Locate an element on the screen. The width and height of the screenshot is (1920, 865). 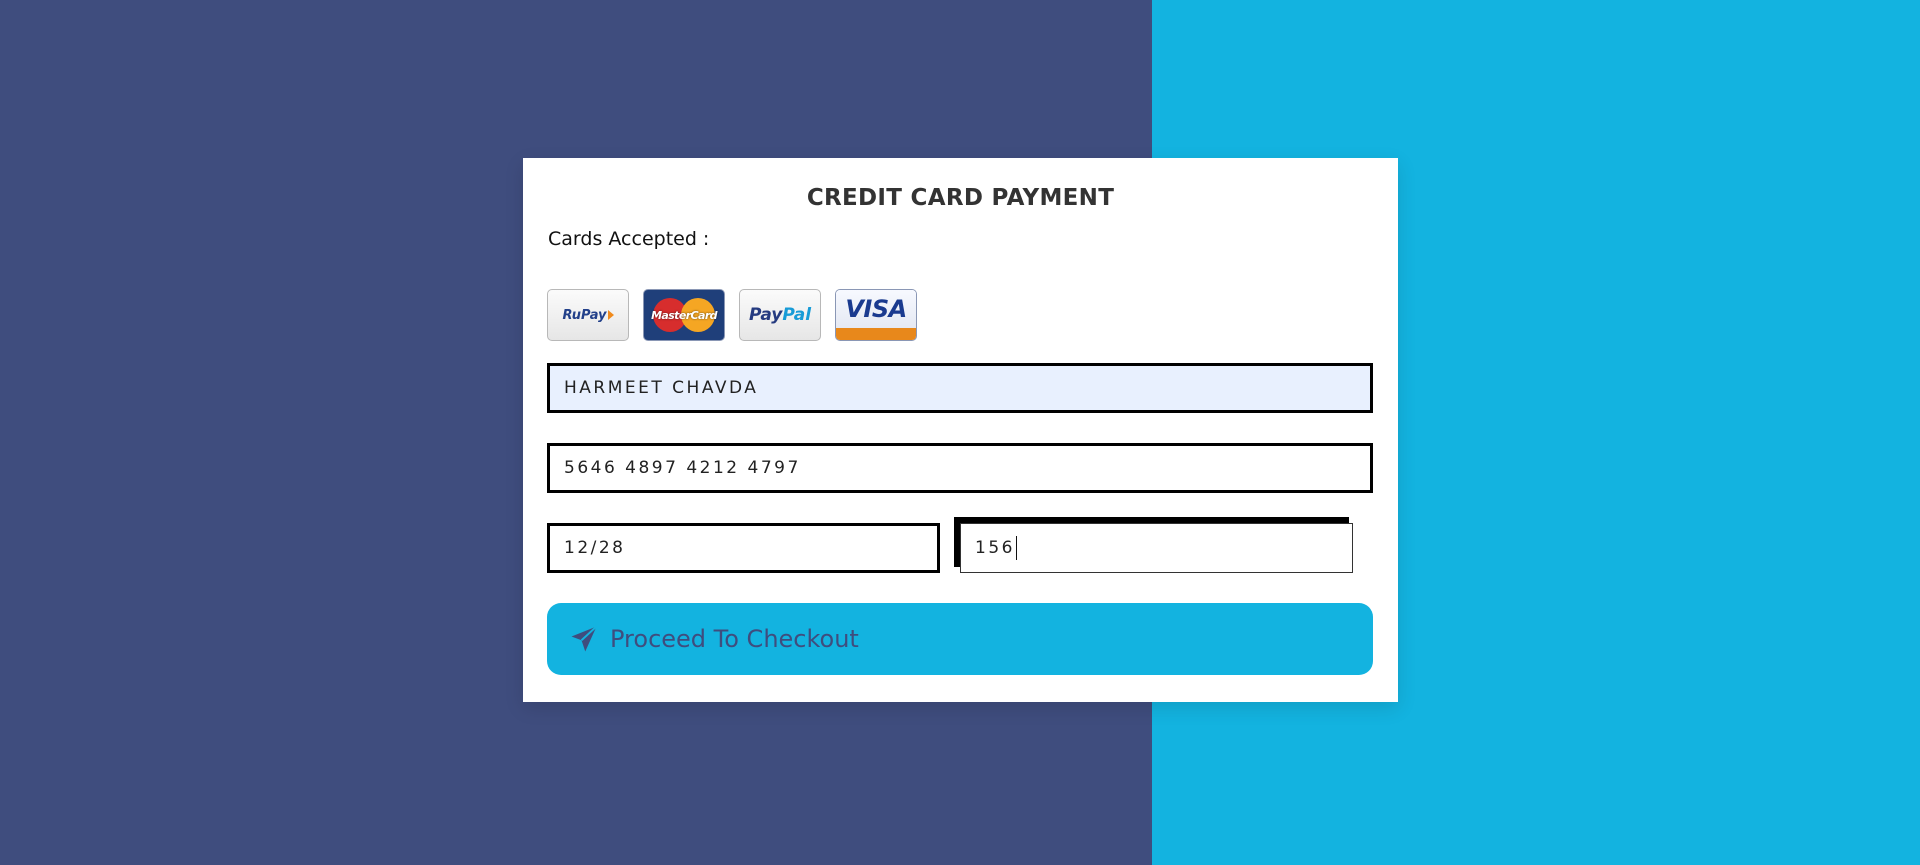
mastercard-logo-text: MasterCard is located at coordinates (684, 315).